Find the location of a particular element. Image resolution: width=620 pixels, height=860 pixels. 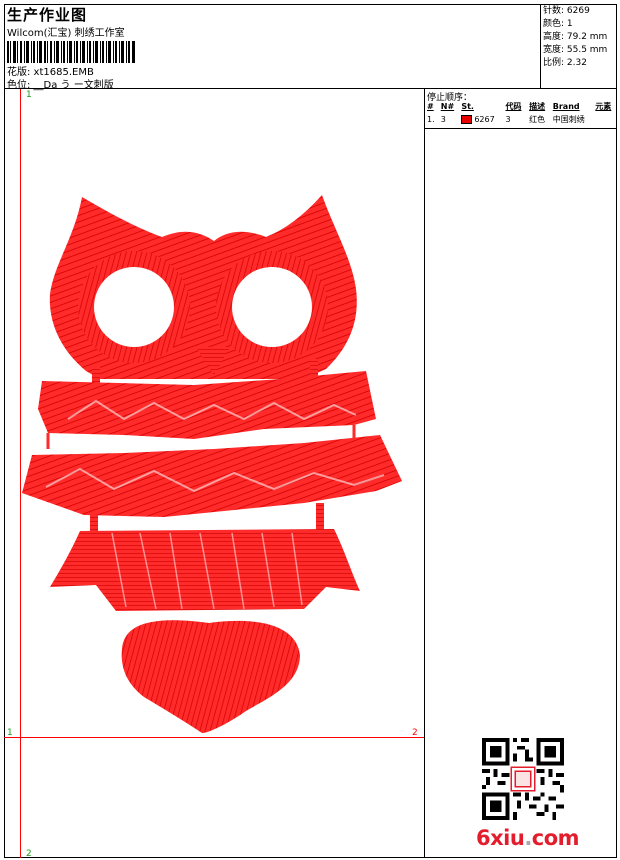

owl-tail is located at coordinates (210, 676).